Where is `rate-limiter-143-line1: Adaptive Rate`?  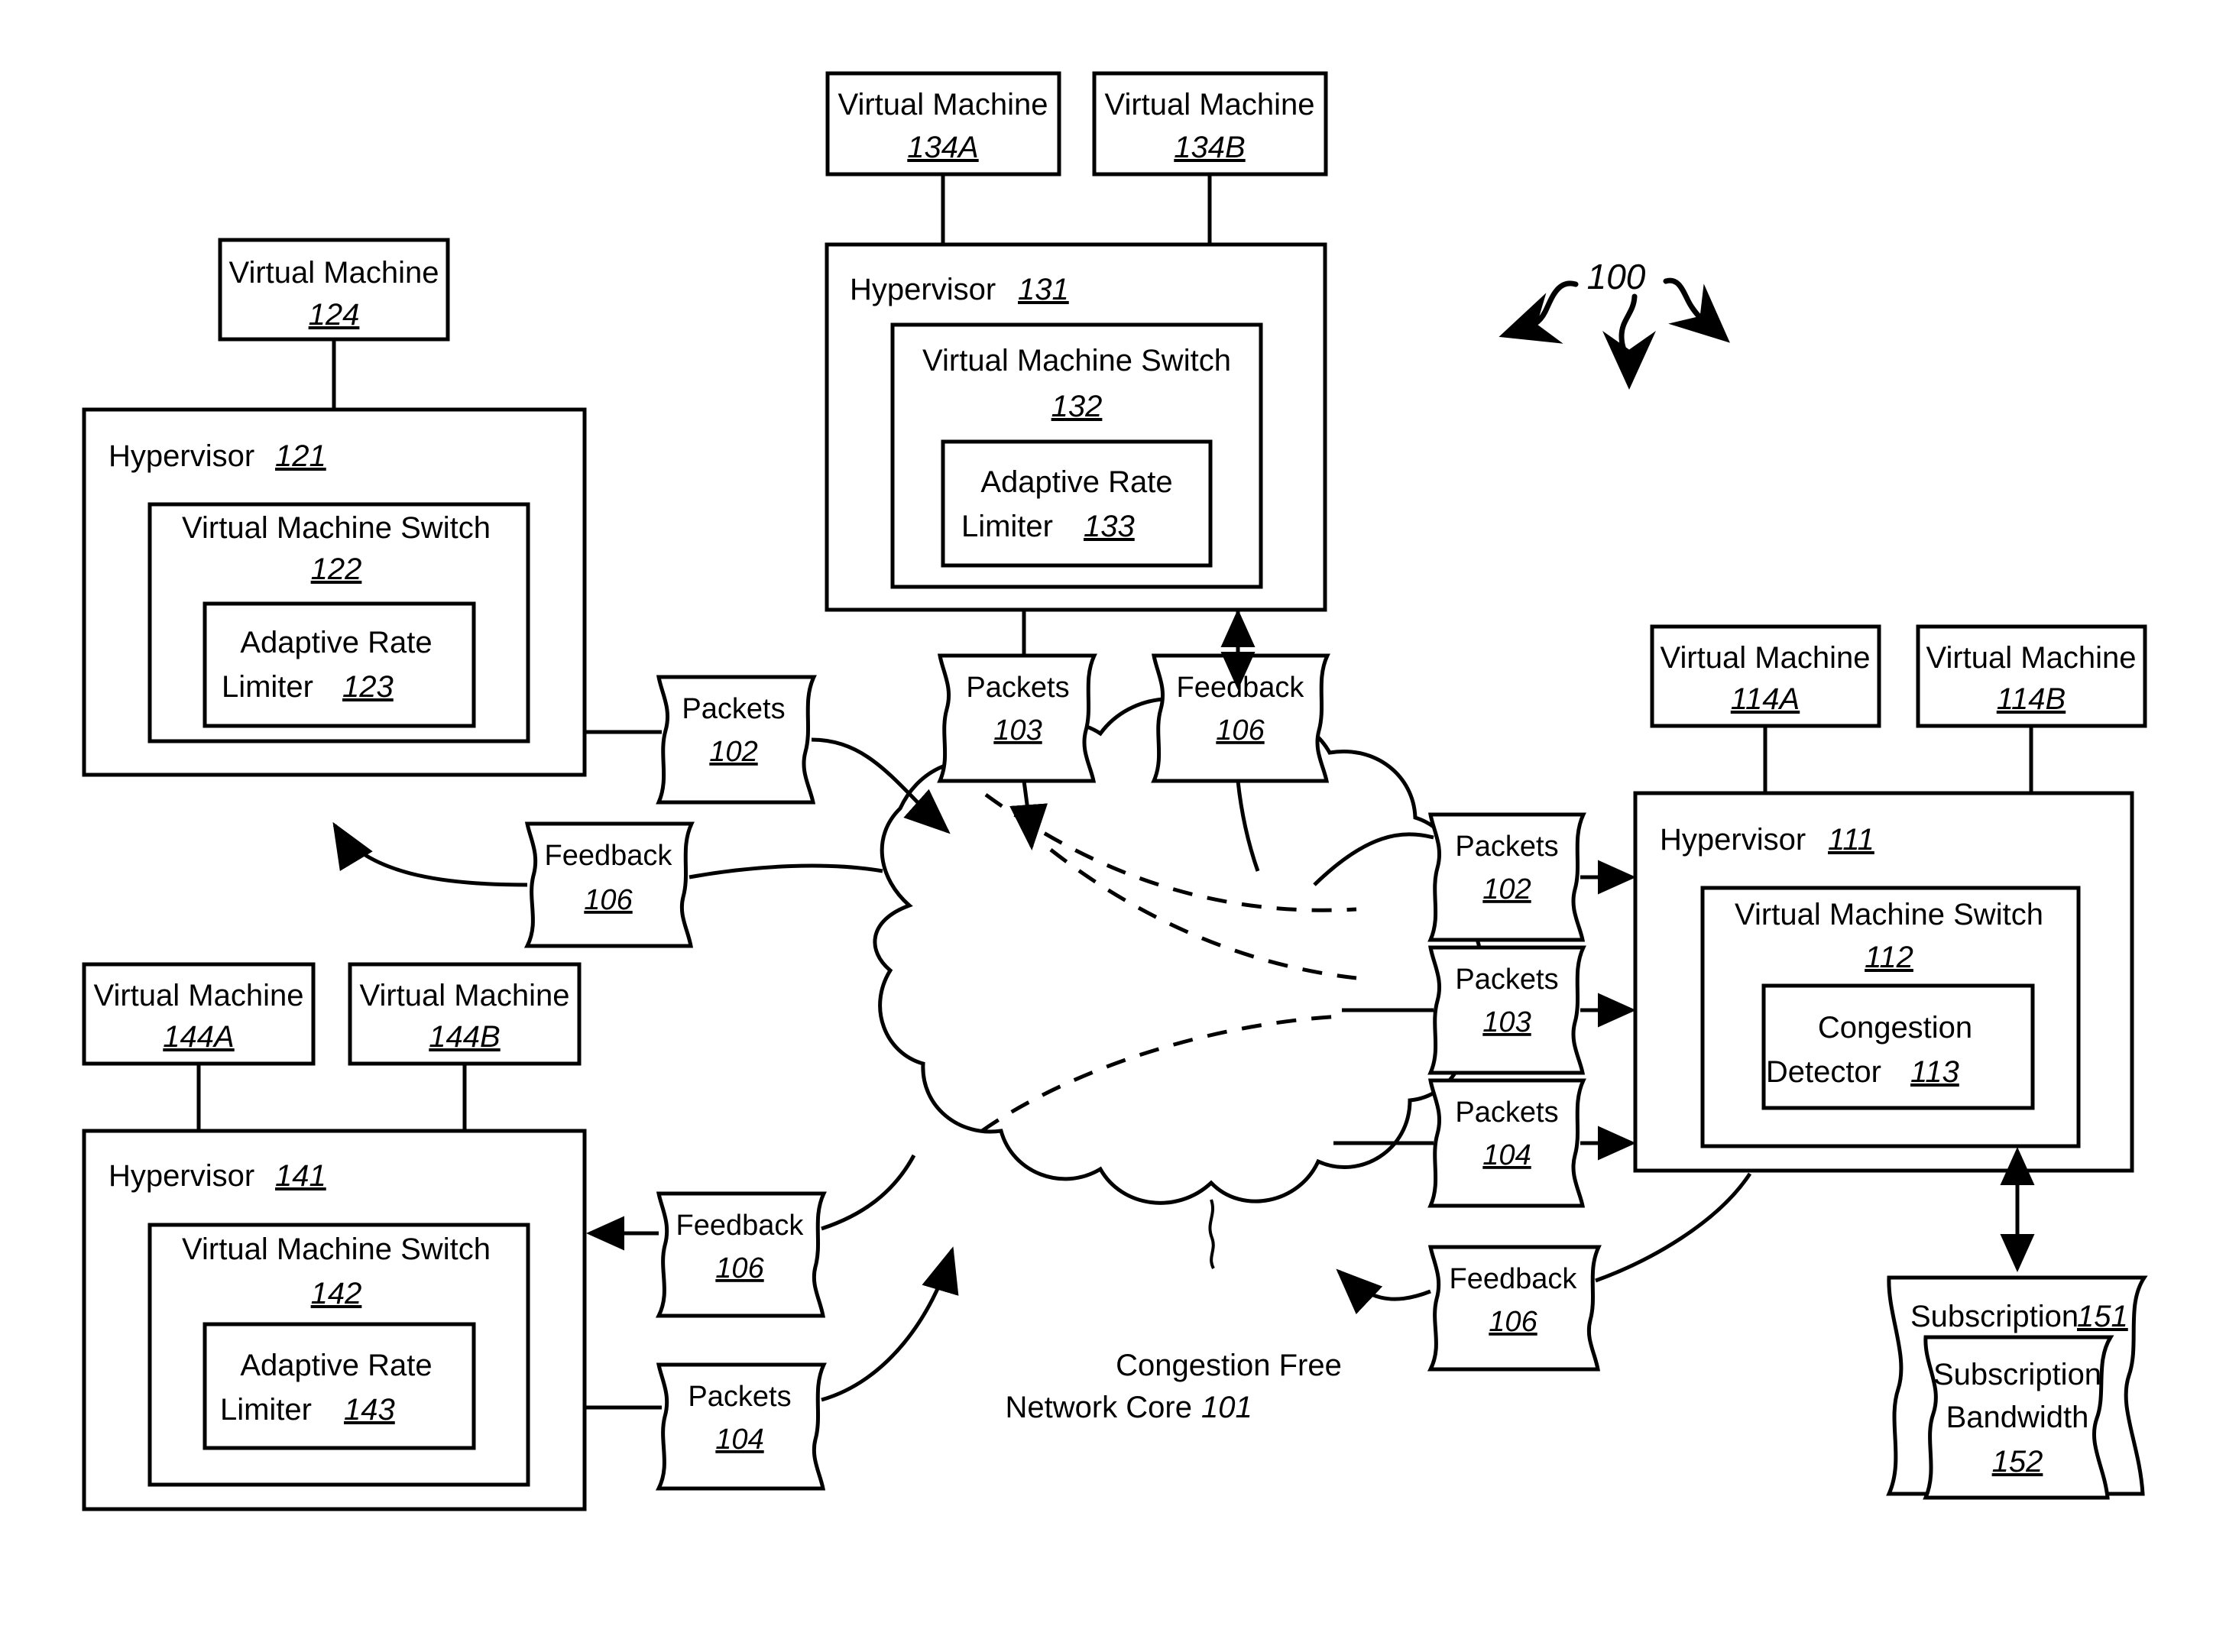
rate-limiter-143-line1: Adaptive Rate is located at coordinates (336, 1365).